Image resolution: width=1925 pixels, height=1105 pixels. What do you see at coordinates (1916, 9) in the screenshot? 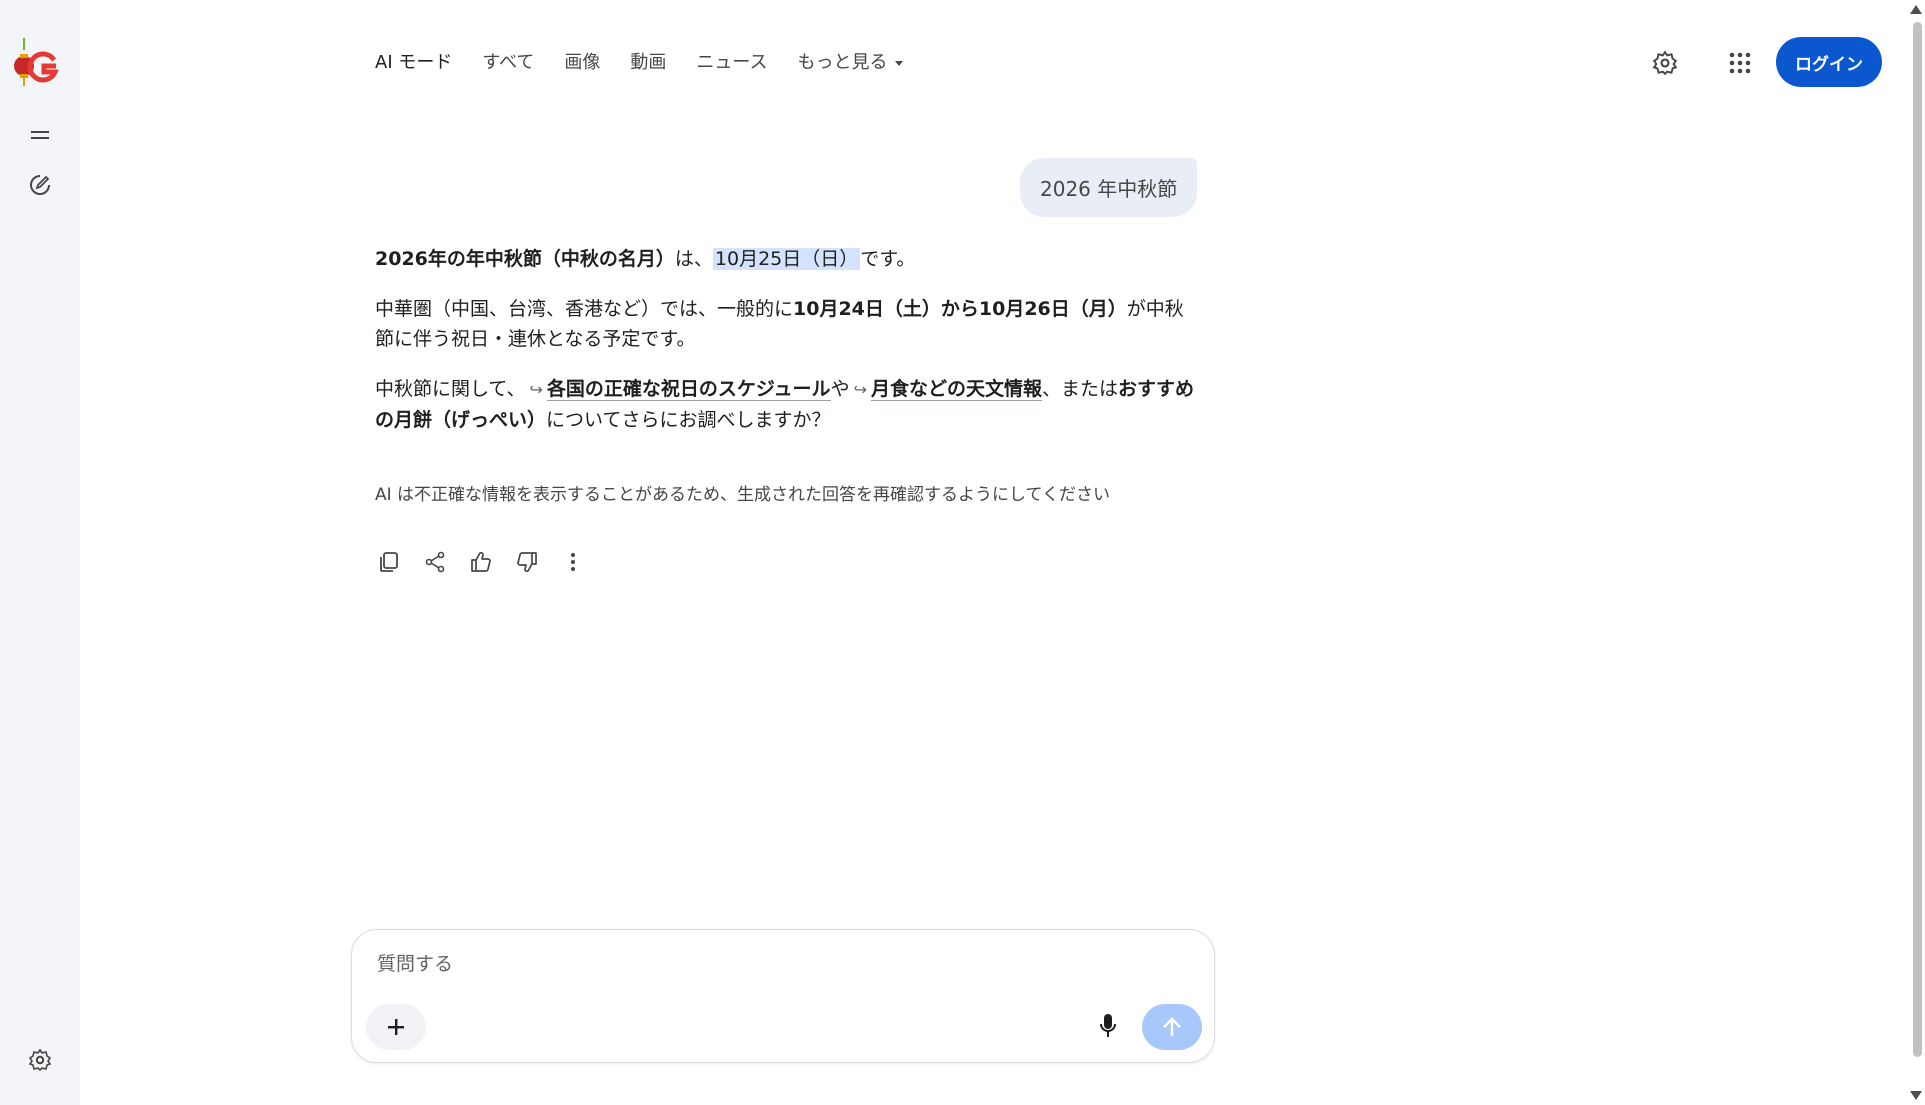
I see `scroll-up-icon` at bounding box center [1916, 9].